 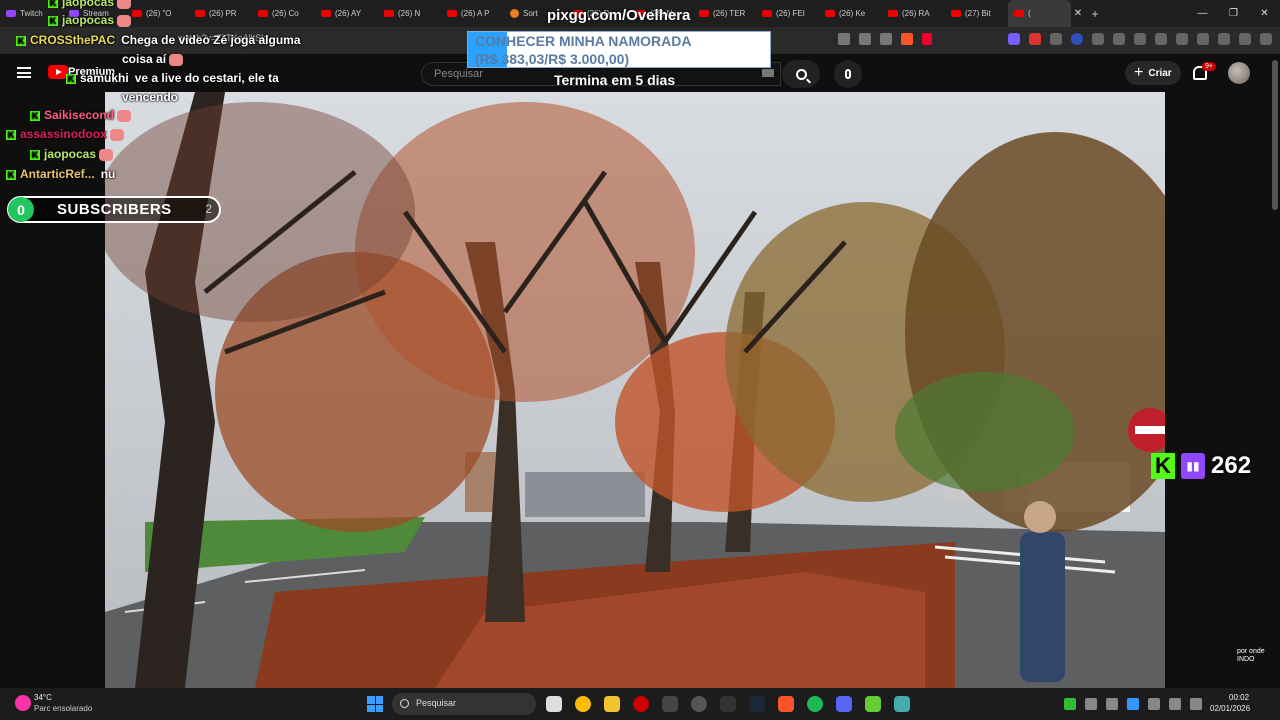 I want to click on tab-label: (26) Co, so click(x=285, y=13).